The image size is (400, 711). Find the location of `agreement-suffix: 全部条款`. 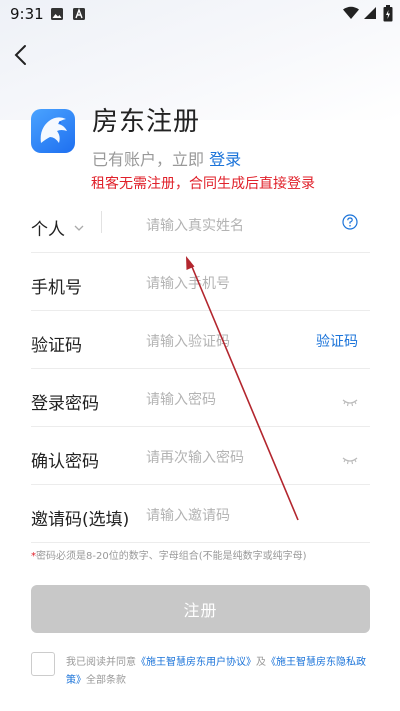

agreement-suffix: 全部条款 is located at coordinates (106, 680).